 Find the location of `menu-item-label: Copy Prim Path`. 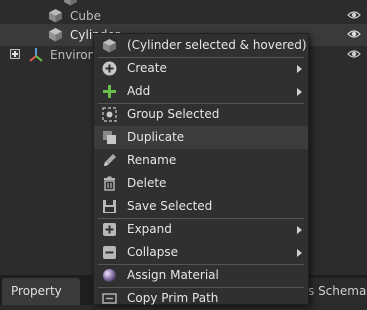

menu-item-label: Copy Prim Path is located at coordinates (173, 298).